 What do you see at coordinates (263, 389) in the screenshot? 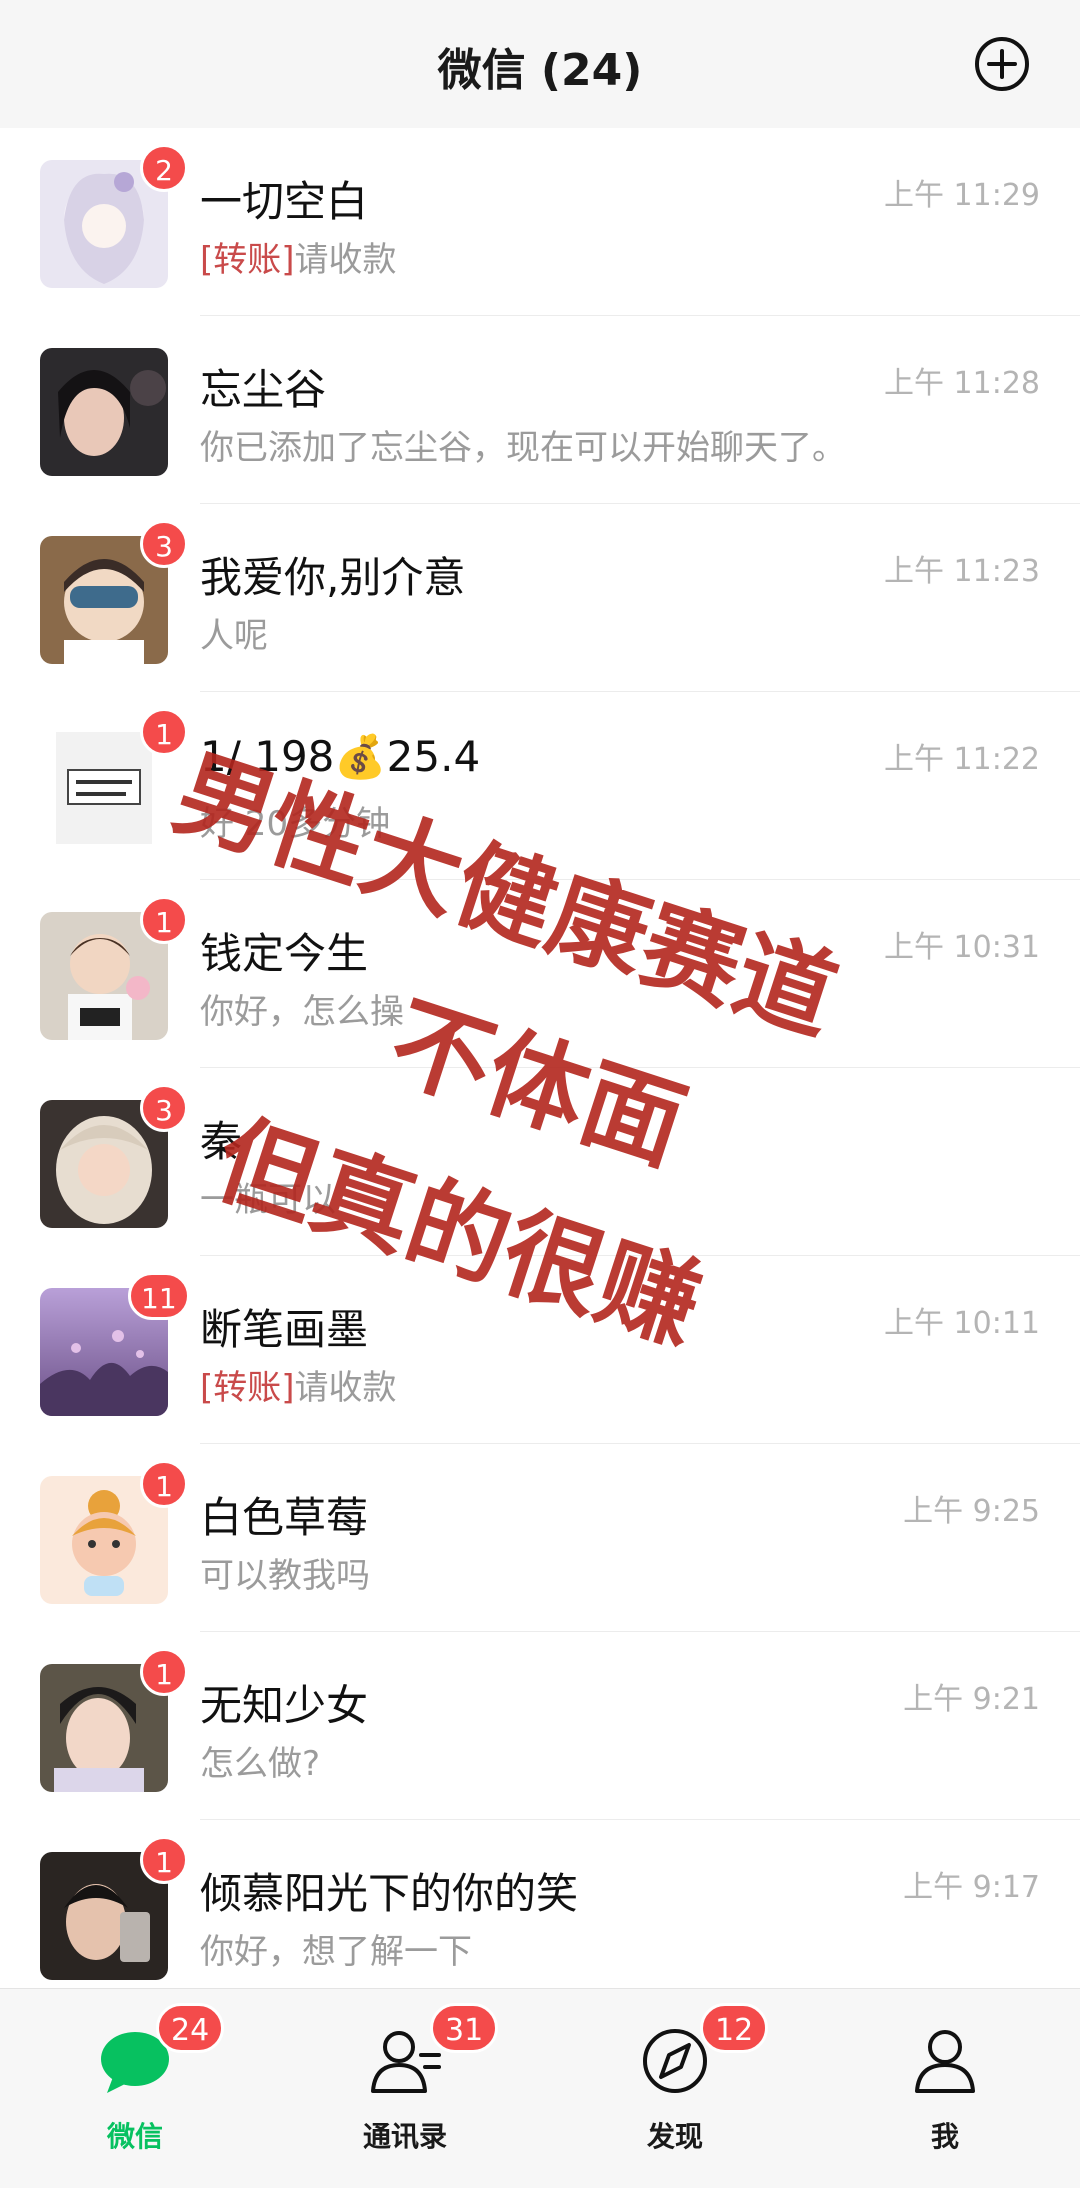
I see `chat-name: 忘尘谷` at bounding box center [263, 389].